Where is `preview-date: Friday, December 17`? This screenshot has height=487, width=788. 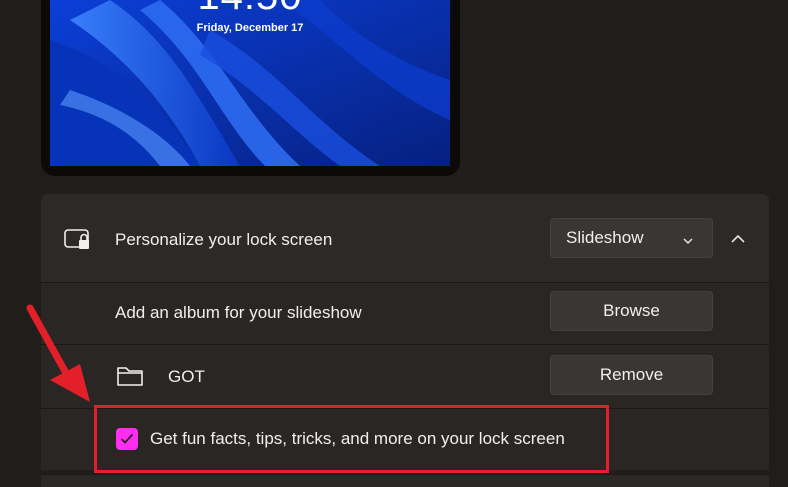
preview-date: Friday, December 17 is located at coordinates (250, 28).